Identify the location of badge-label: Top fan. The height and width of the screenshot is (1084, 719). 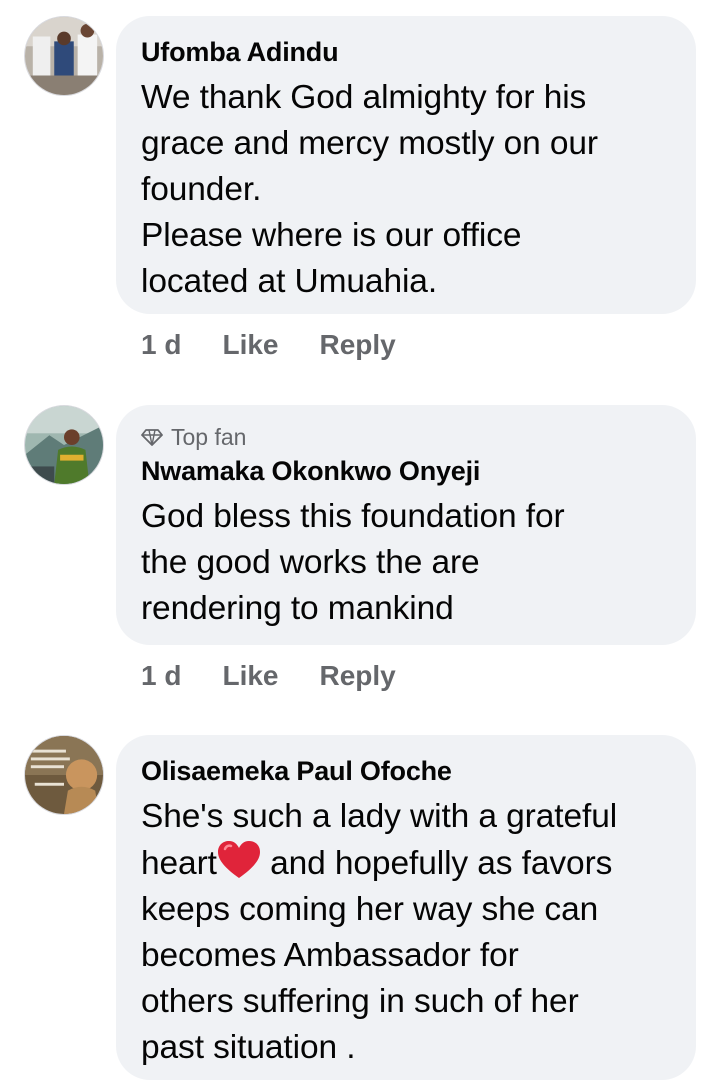
(209, 436).